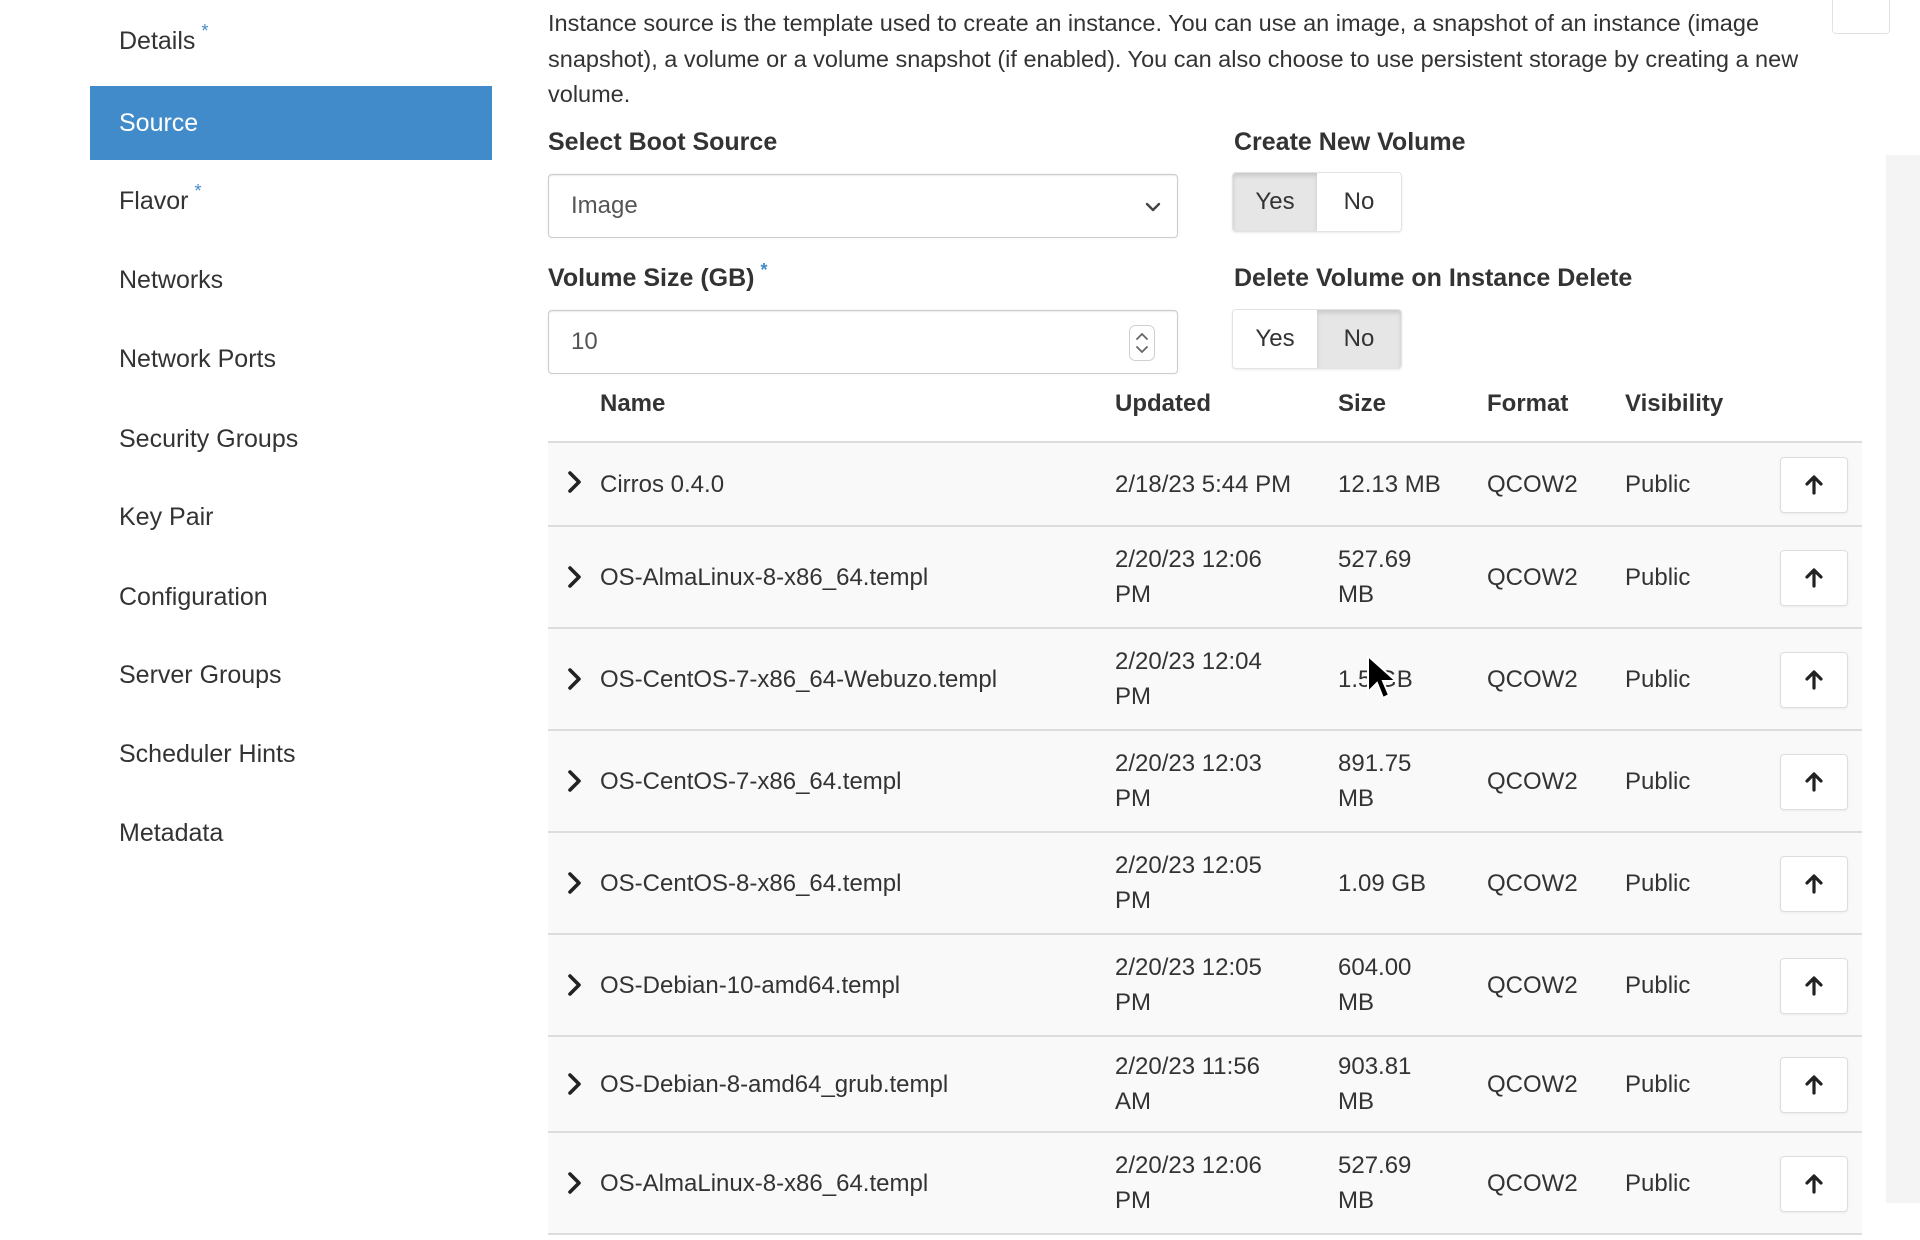 The height and width of the screenshot is (1240, 1920). Describe the element at coordinates (200, 674) in the screenshot. I see `sidebar-item-label: Server Groups` at that location.